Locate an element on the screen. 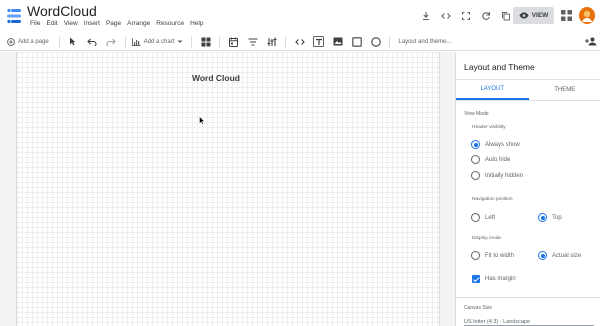 This screenshot has height=326, width=600. mouse-cursor-icon is located at coordinates (202, 120).